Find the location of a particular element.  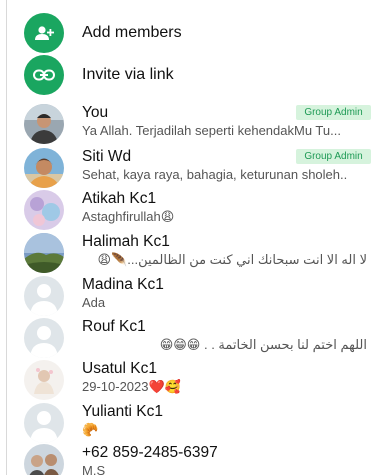

member-status: 🥐 is located at coordinates (90, 429).